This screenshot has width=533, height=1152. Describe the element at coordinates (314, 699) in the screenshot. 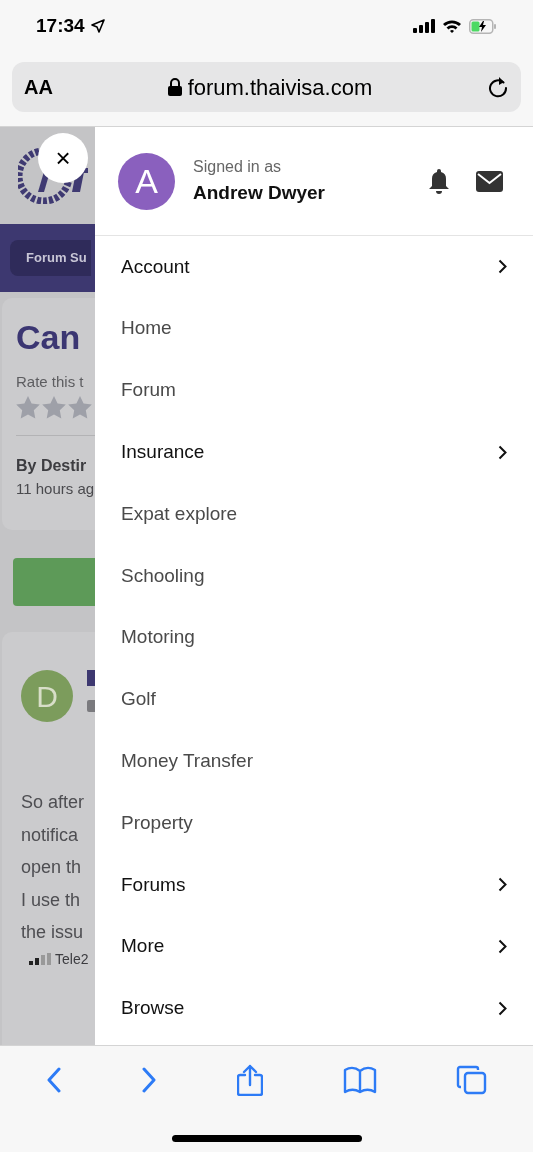

I see `menu-item: Golf` at that location.